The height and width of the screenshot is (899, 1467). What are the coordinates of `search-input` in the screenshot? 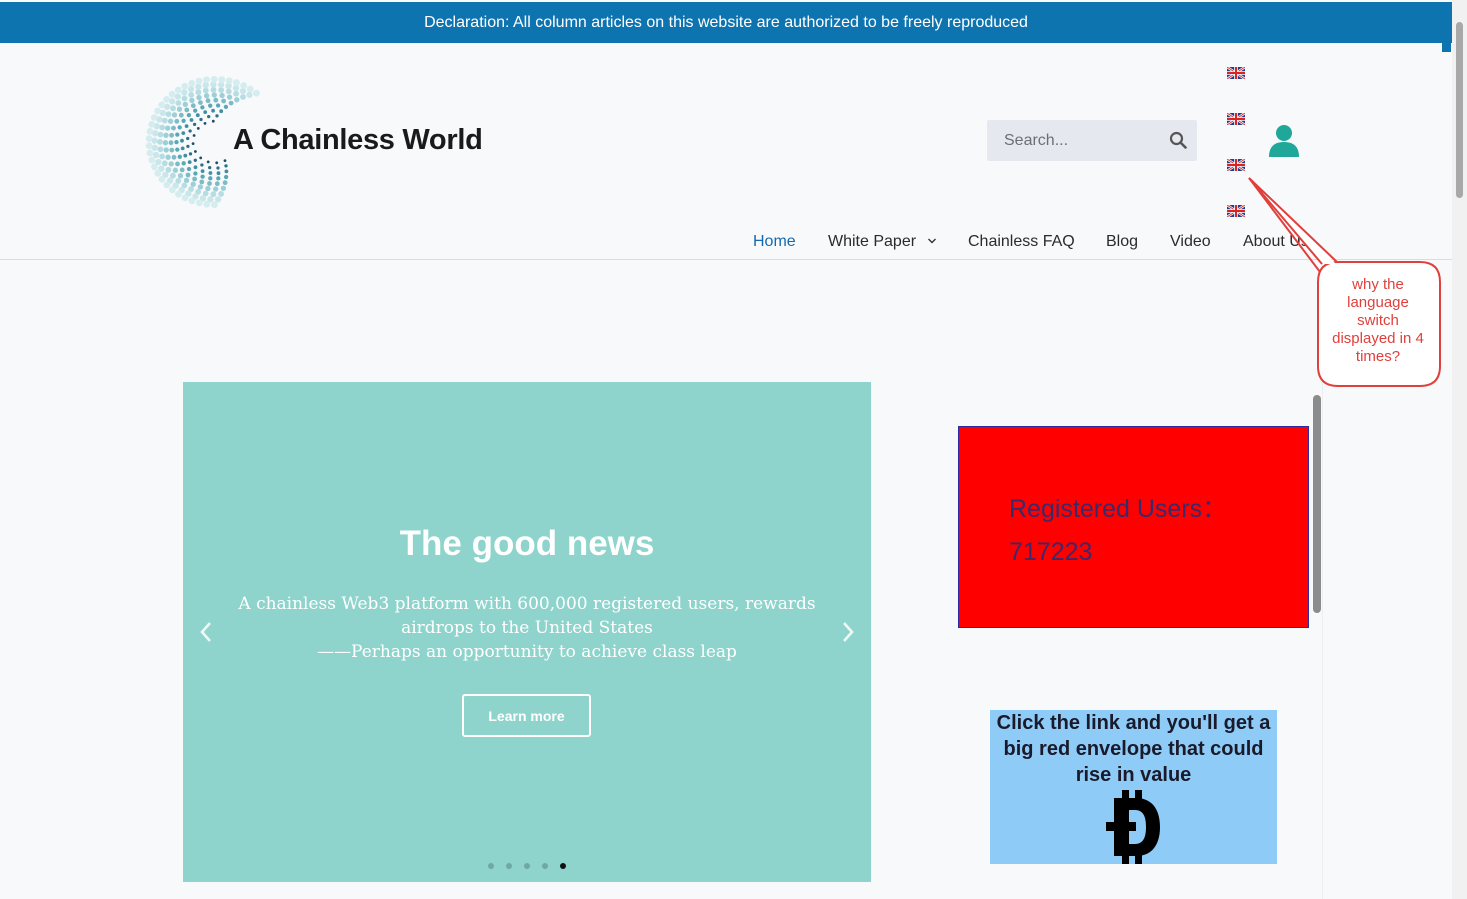 It's located at (1072, 140).